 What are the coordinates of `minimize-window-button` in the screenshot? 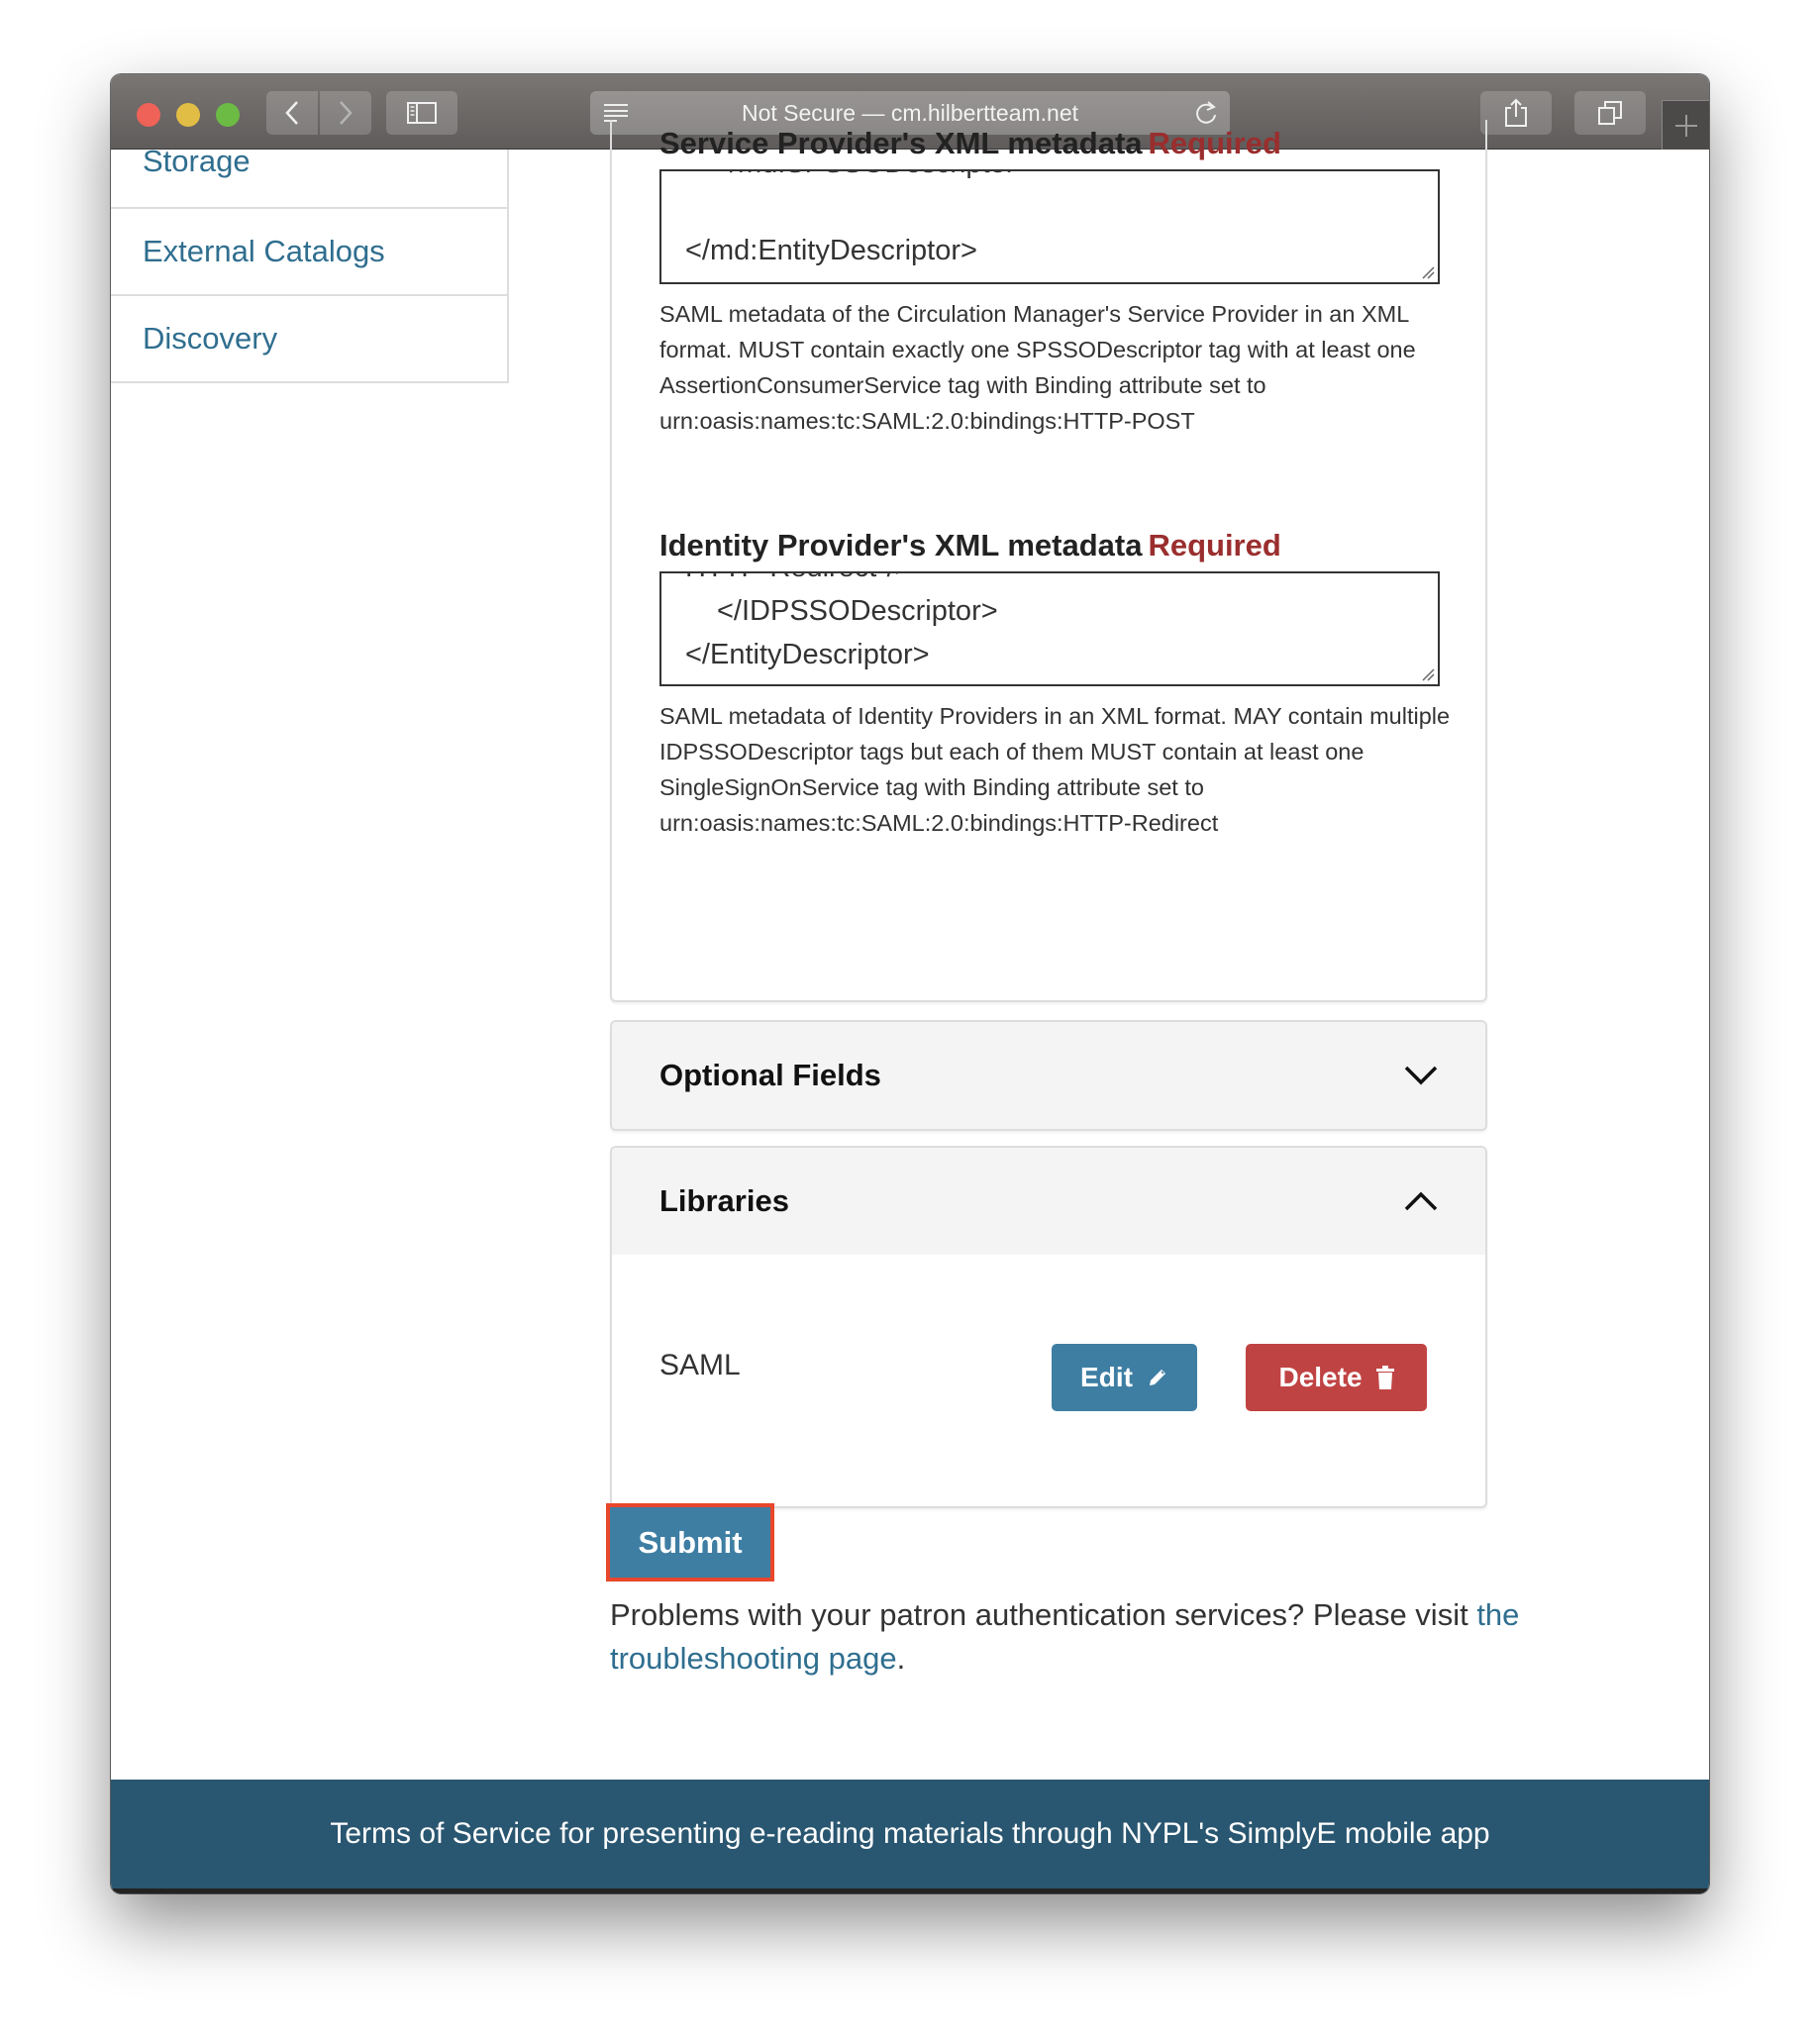 It's located at (188, 115).